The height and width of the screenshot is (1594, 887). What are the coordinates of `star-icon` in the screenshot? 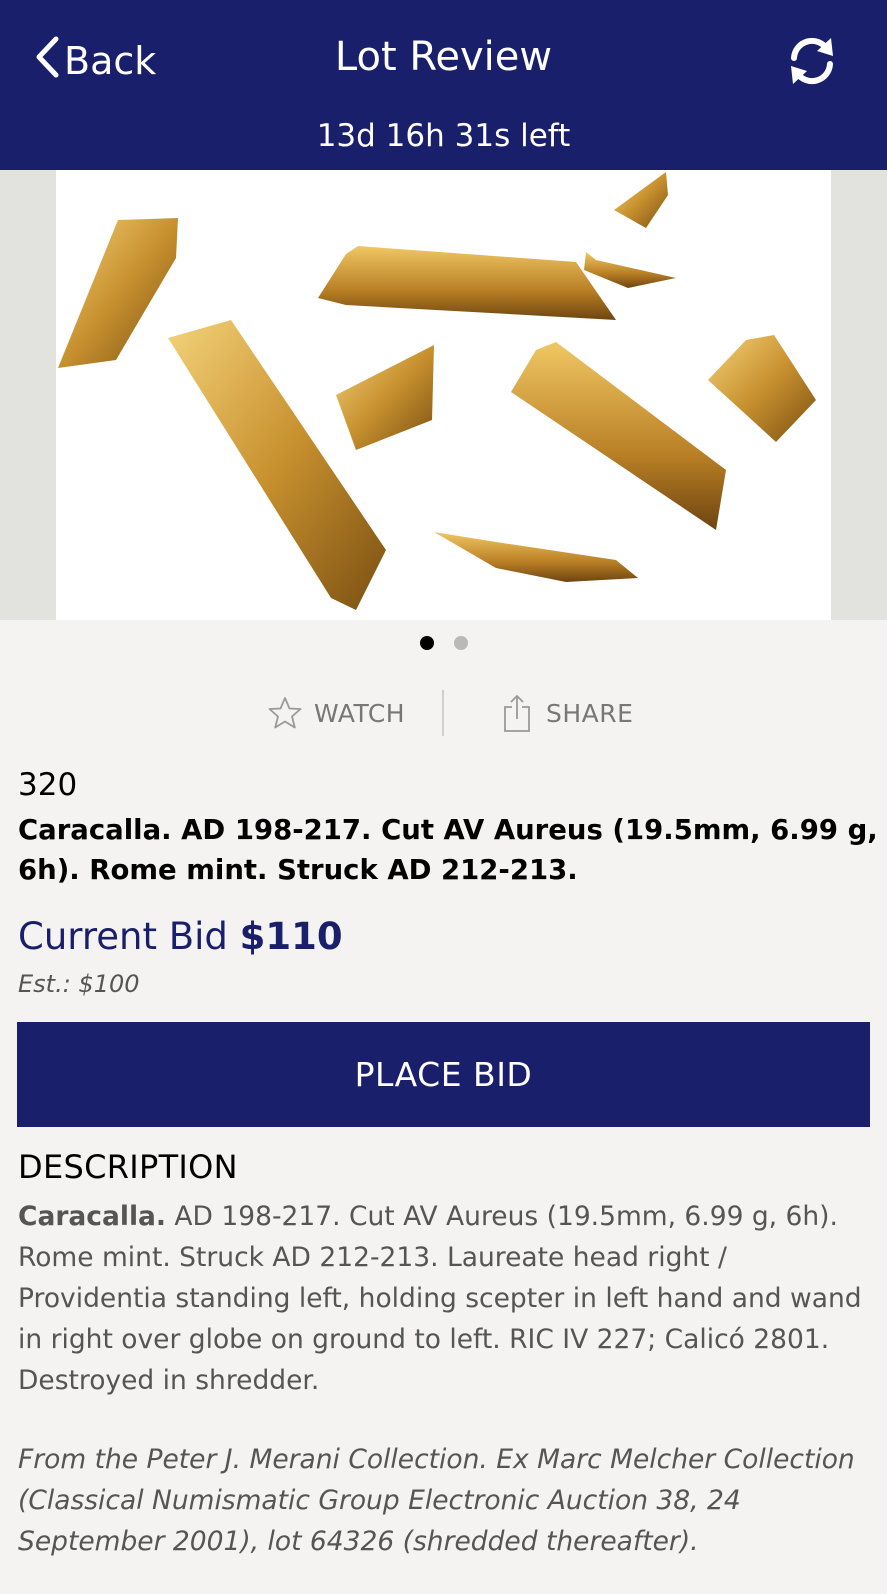 It's located at (285, 713).